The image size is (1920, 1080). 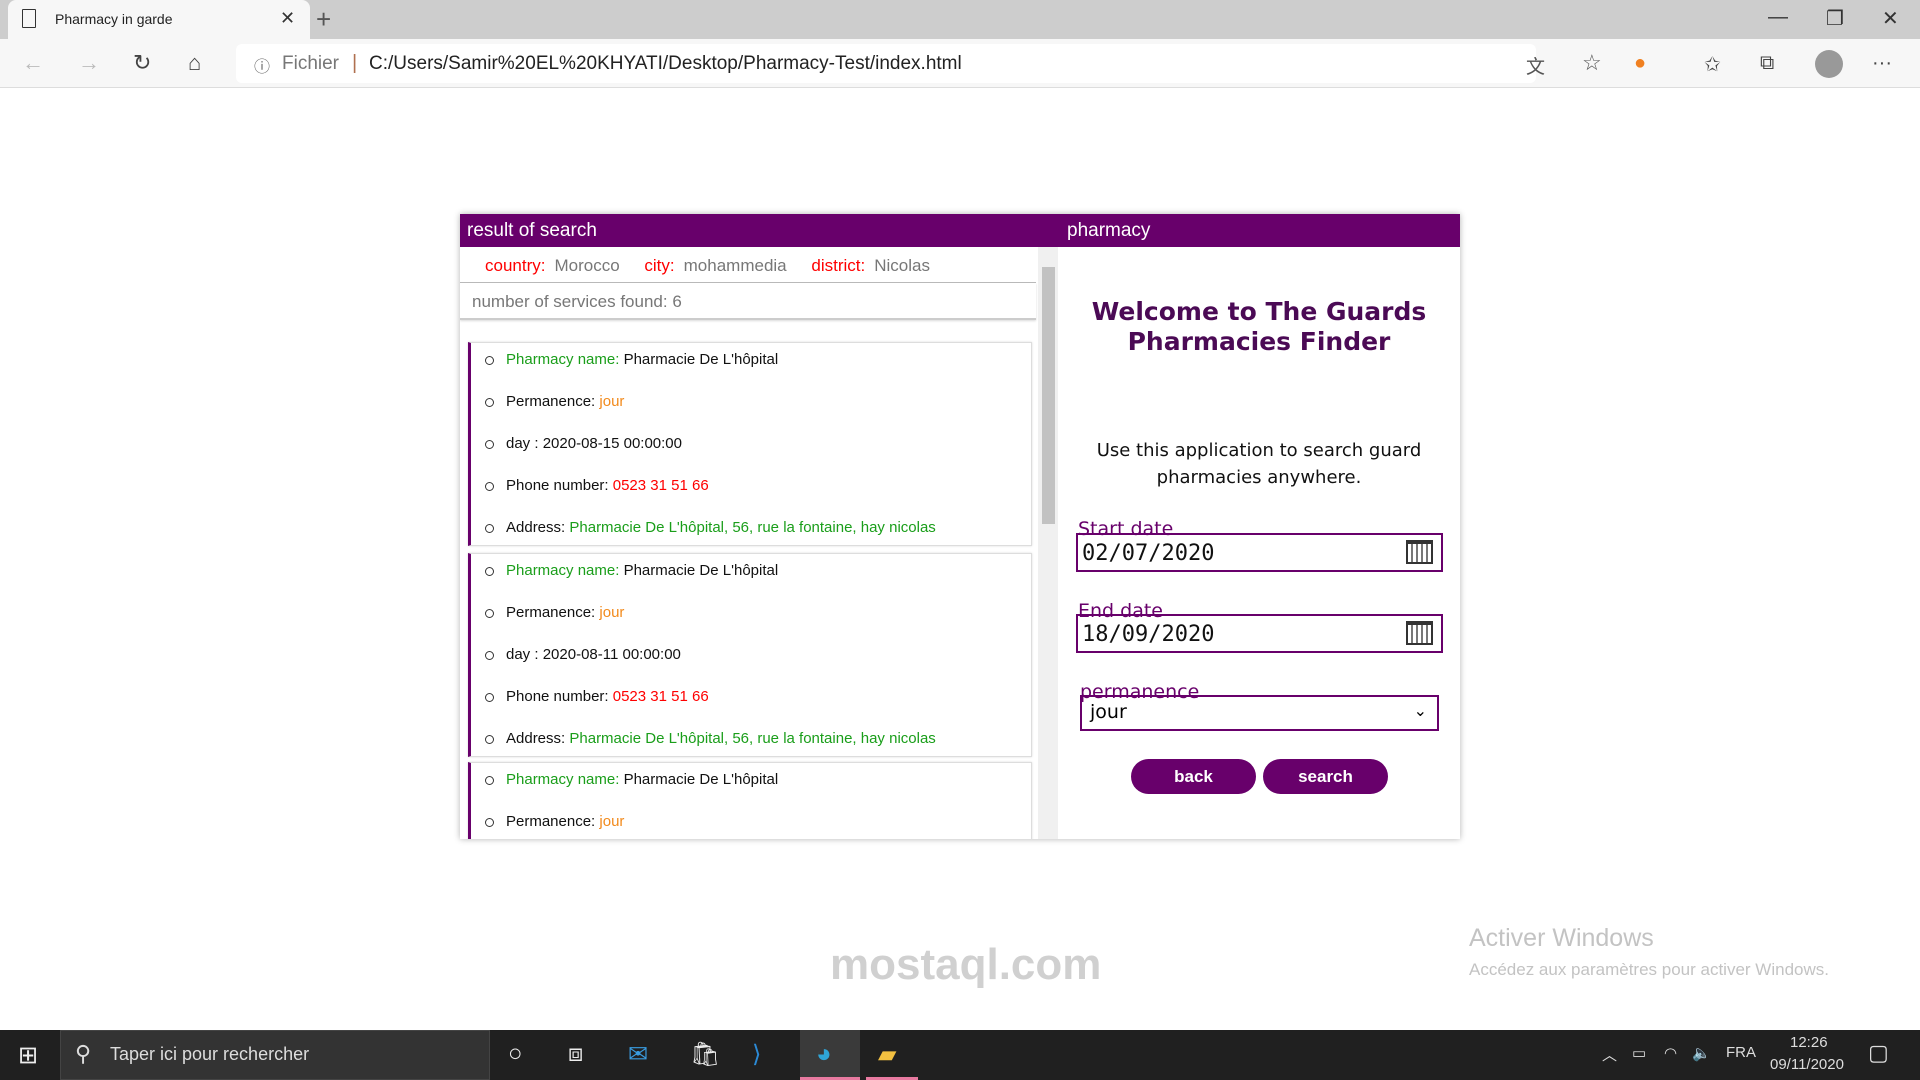 What do you see at coordinates (1829, 64) in the screenshot?
I see `profile-avatar` at bounding box center [1829, 64].